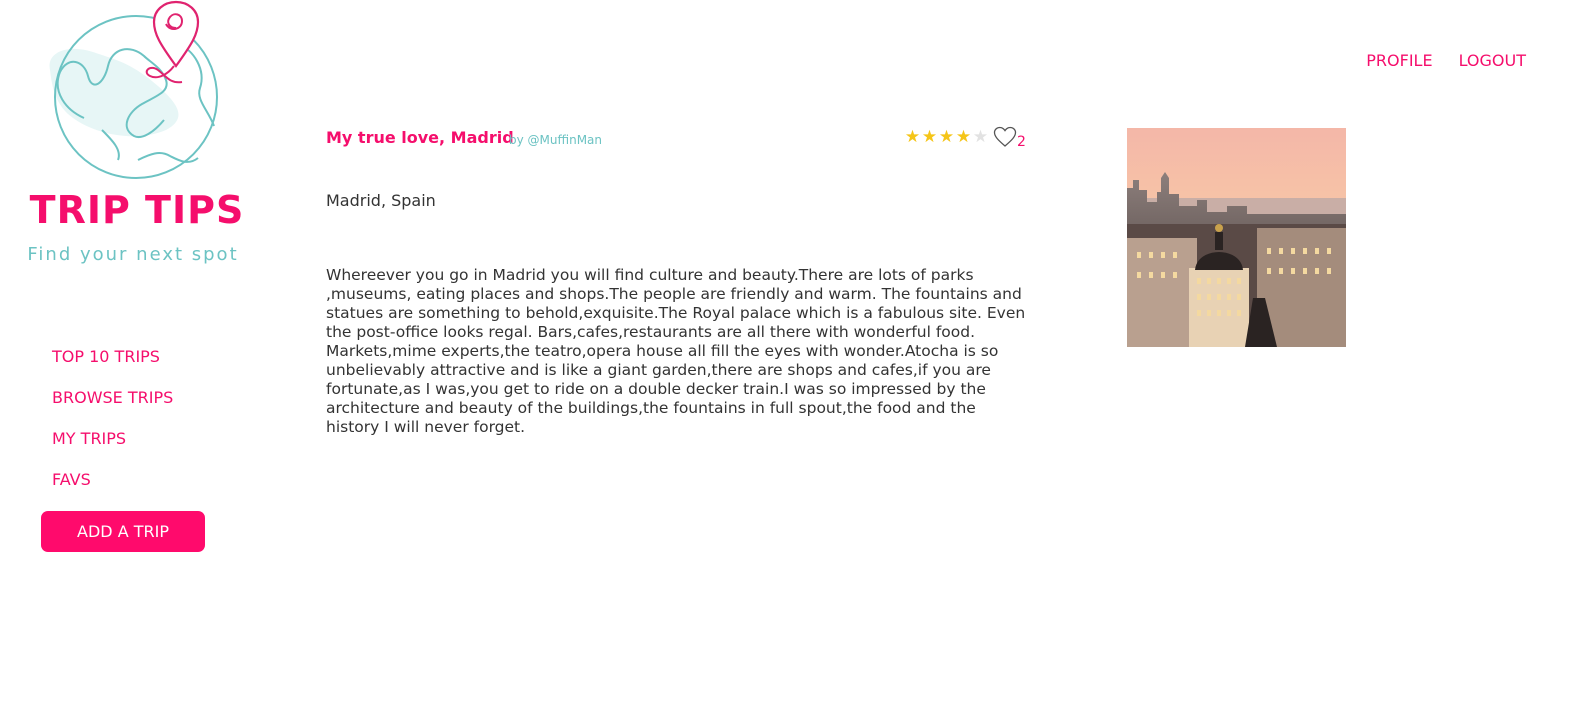  Describe the element at coordinates (112, 366) in the screenshot. I see `sidebar-item-top-10-trips: TOP 10 TRIPS` at that location.